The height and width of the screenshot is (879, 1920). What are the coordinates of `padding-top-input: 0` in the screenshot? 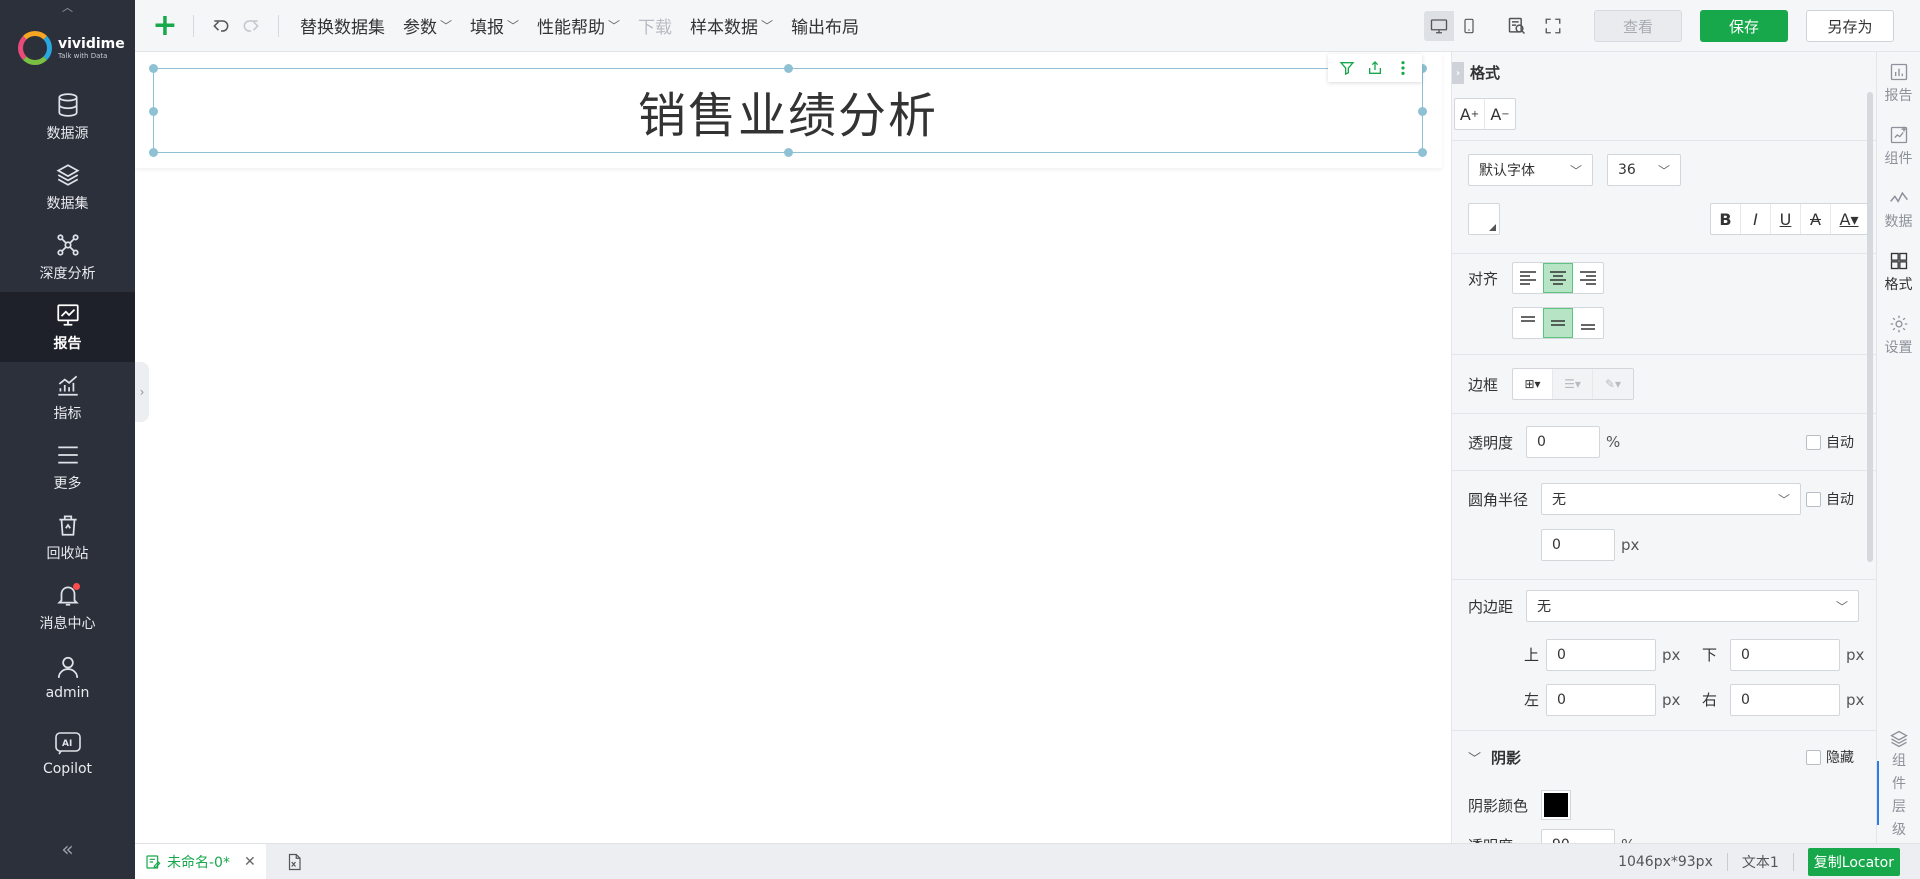 It's located at (1601, 654).